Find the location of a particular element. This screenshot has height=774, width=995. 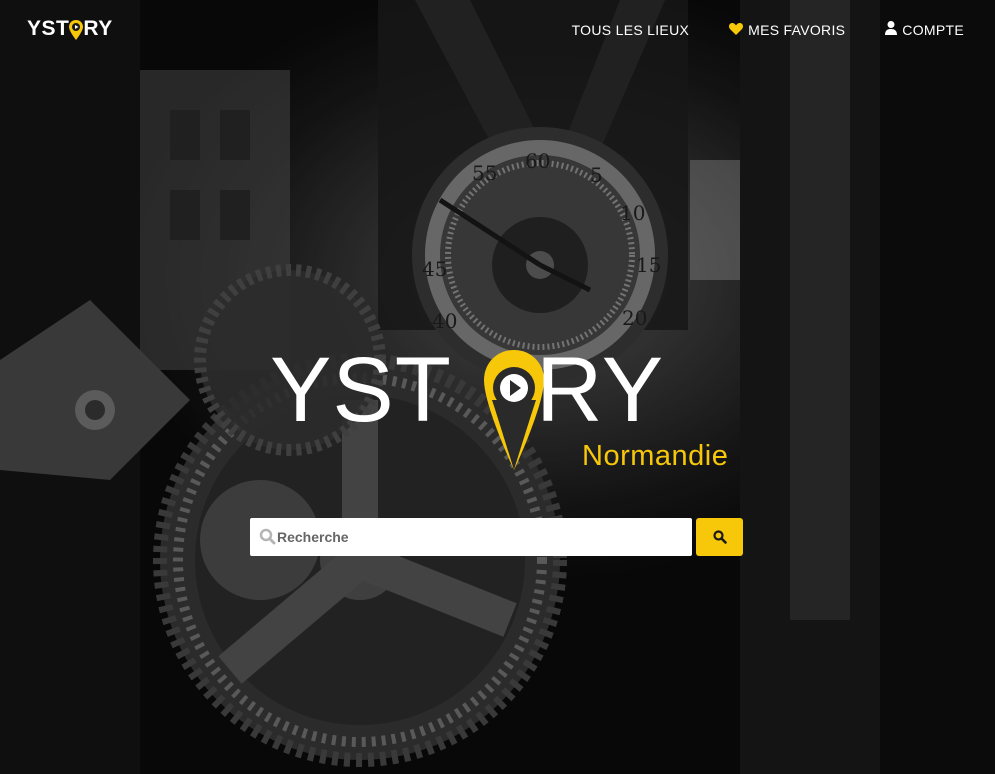

nav-link-label: TOUS LES LIEUX is located at coordinates (630, 29).